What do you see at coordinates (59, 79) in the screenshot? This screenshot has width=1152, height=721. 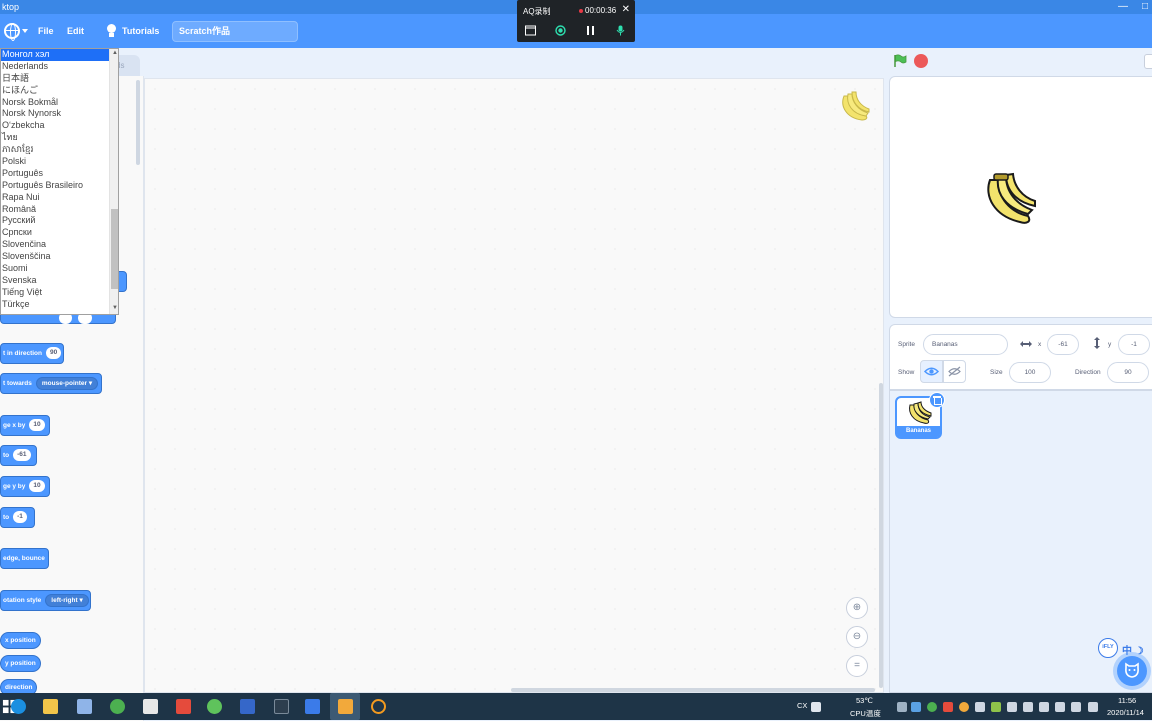 I see `language-option: 日本語` at bounding box center [59, 79].